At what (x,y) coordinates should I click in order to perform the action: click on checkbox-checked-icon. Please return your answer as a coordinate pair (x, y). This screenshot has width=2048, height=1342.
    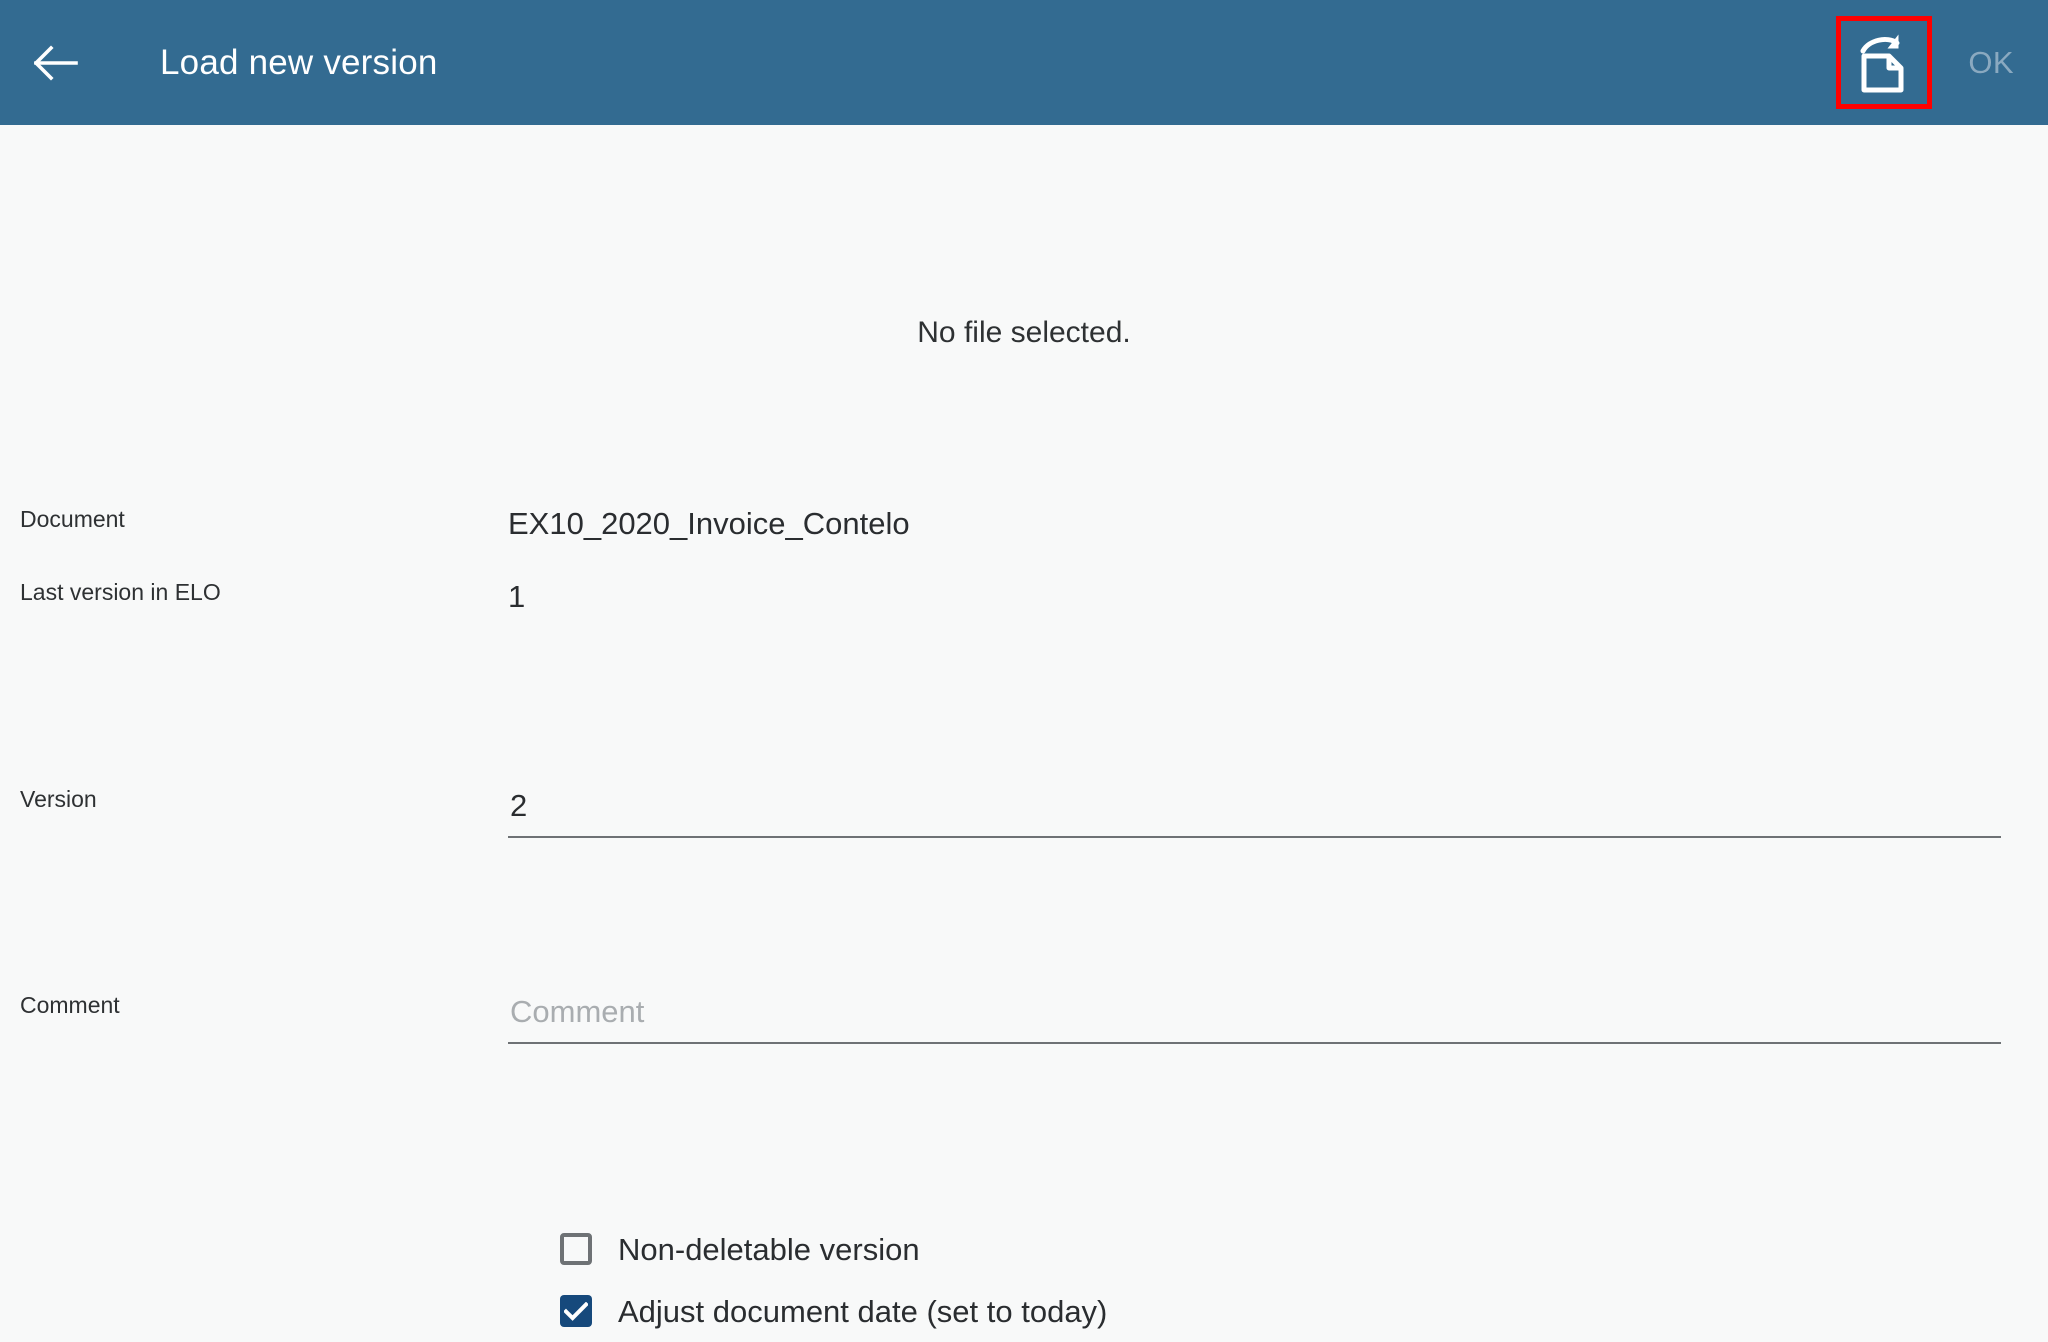
    Looking at the image, I should click on (576, 1311).